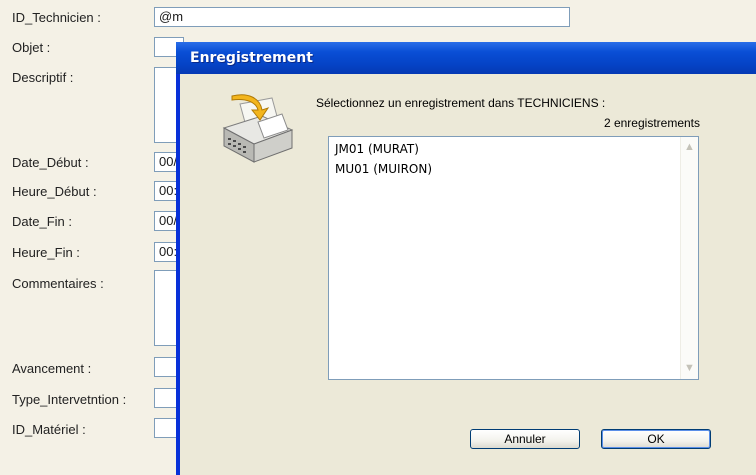 The width and height of the screenshot is (756, 475). I want to click on label-objet: Objet :, so click(31, 47).